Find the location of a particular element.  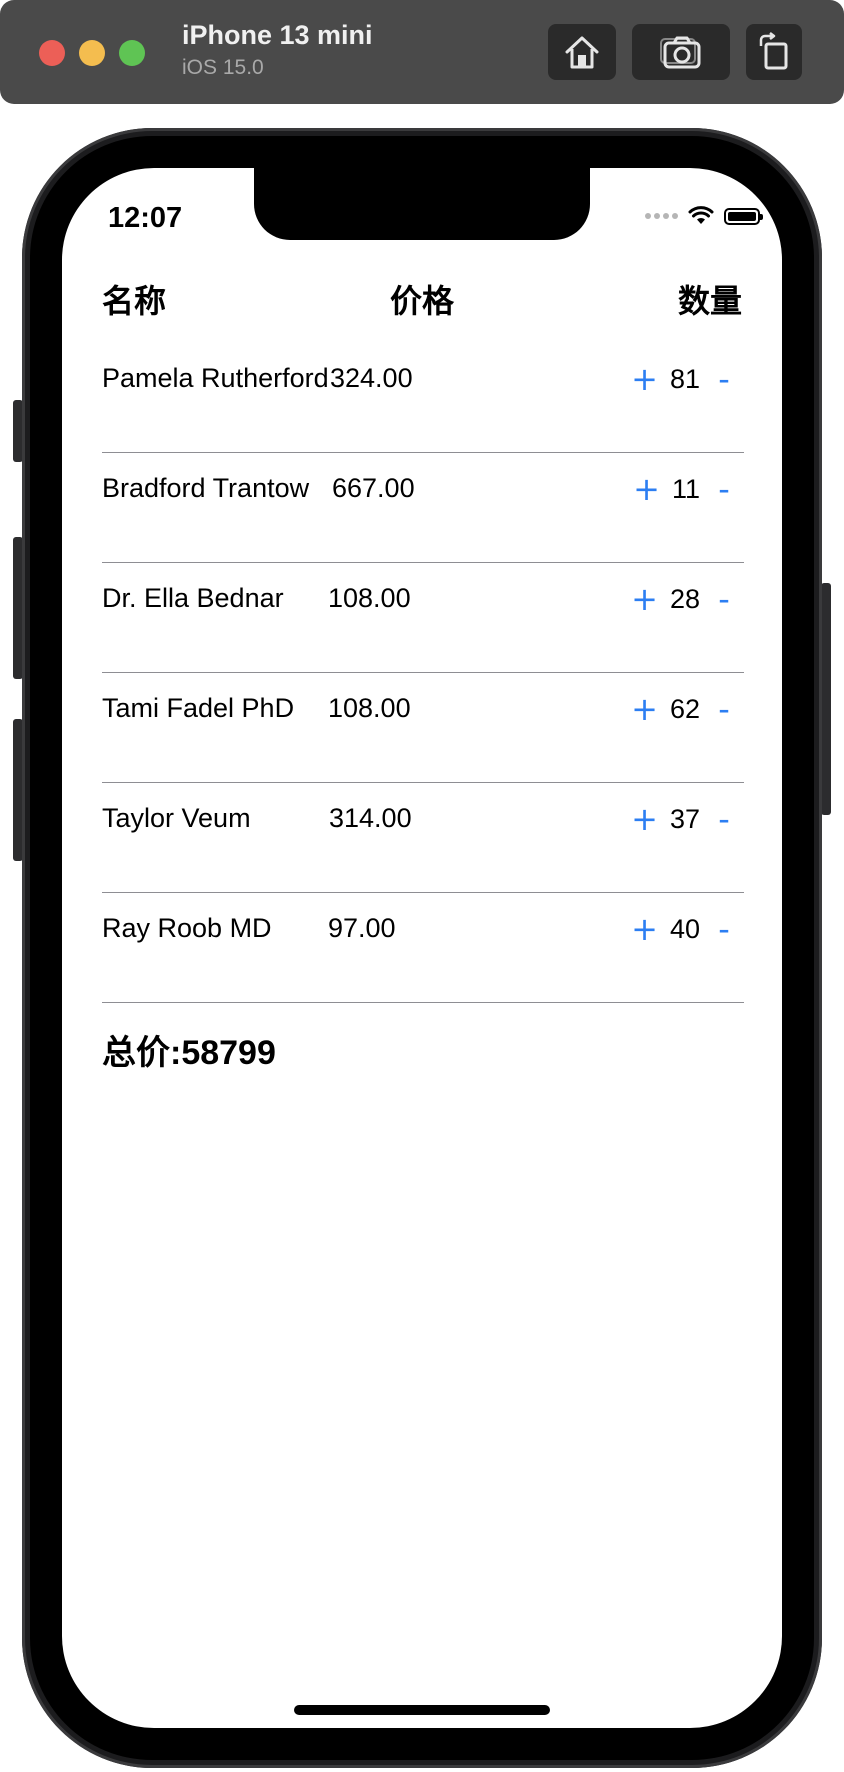

quantity-stepper: + 11 - is located at coordinates (682, 489).